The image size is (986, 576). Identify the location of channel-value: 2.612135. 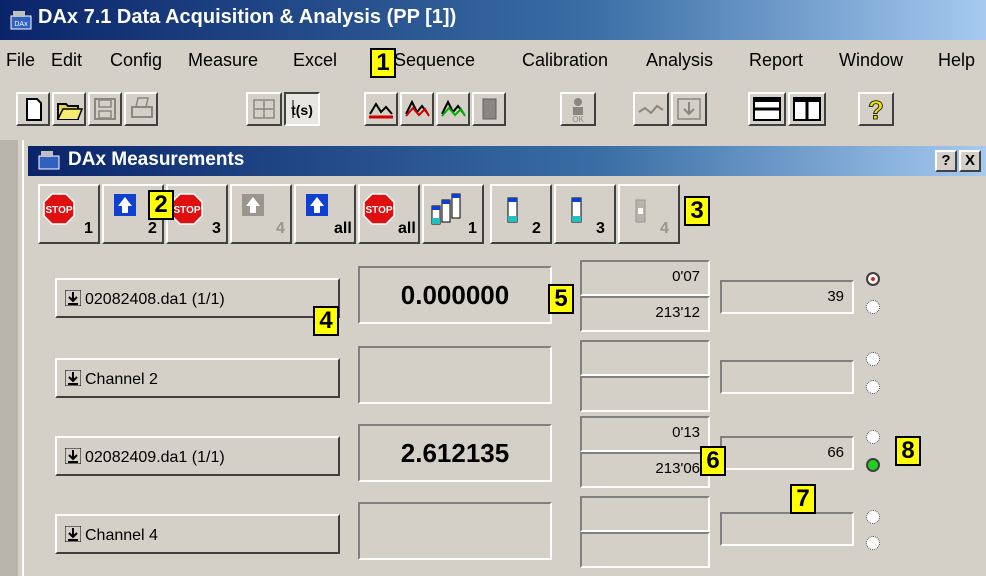
(455, 453).